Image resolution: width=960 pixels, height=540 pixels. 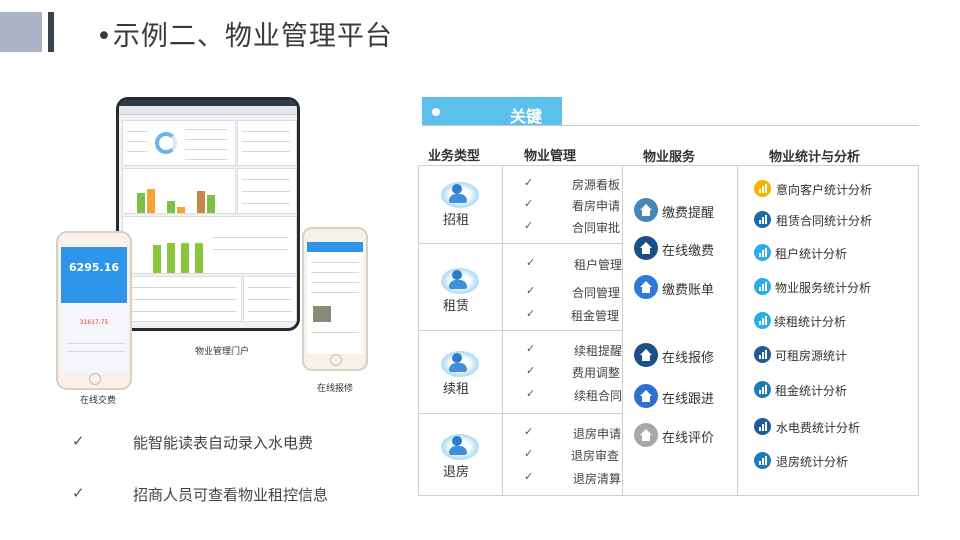 What do you see at coordinates (98, 401) in the screenshot?
I see `payment-caption: 在线交费` at bounding box center [98, 401].